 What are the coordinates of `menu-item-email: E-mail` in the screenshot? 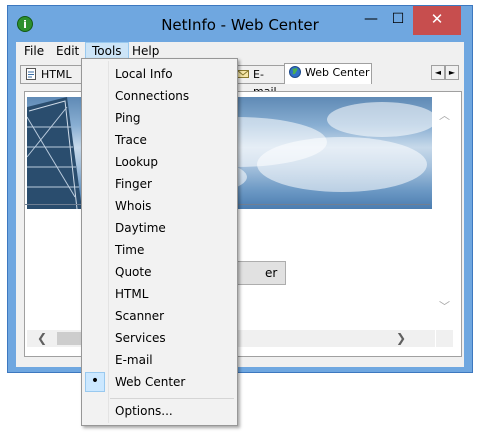 It's located at (159, 360).